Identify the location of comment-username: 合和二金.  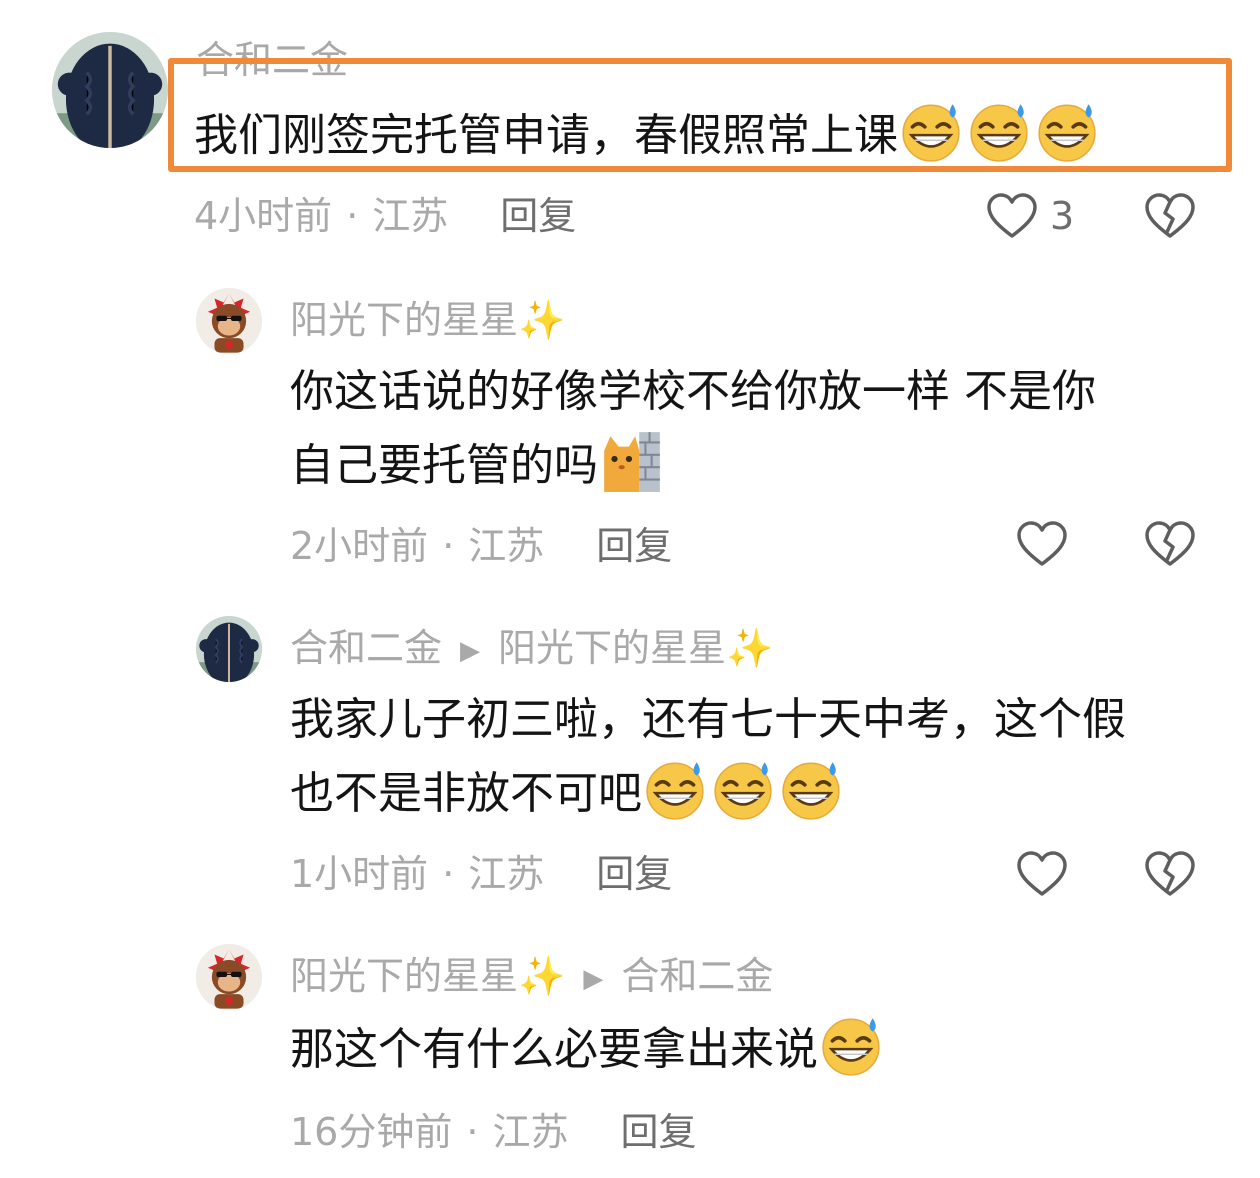
(366, 648).